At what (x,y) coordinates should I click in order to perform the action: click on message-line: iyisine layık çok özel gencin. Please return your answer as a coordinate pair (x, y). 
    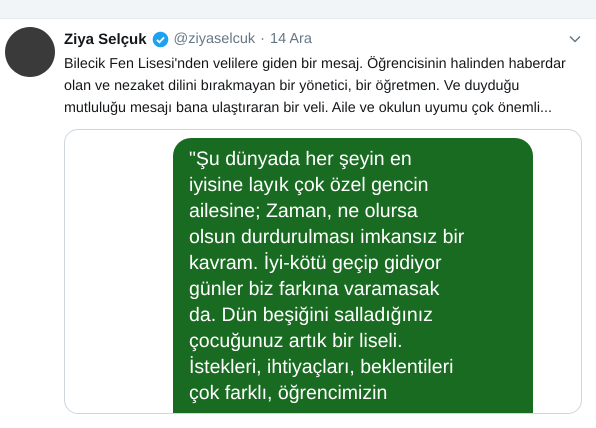
    Looking at the image, I should click on (309, 185).